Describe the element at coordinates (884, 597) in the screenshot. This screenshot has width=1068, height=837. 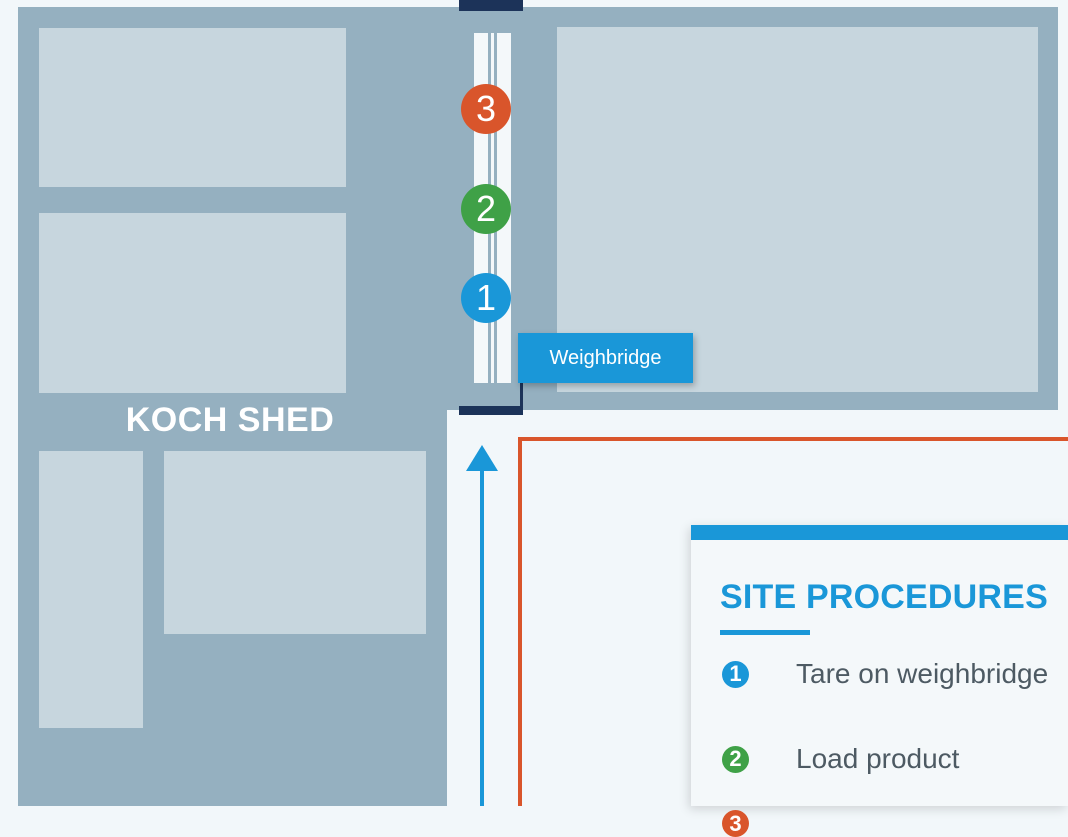
I see `panel-title: SITE PROCEDURES` at that location.